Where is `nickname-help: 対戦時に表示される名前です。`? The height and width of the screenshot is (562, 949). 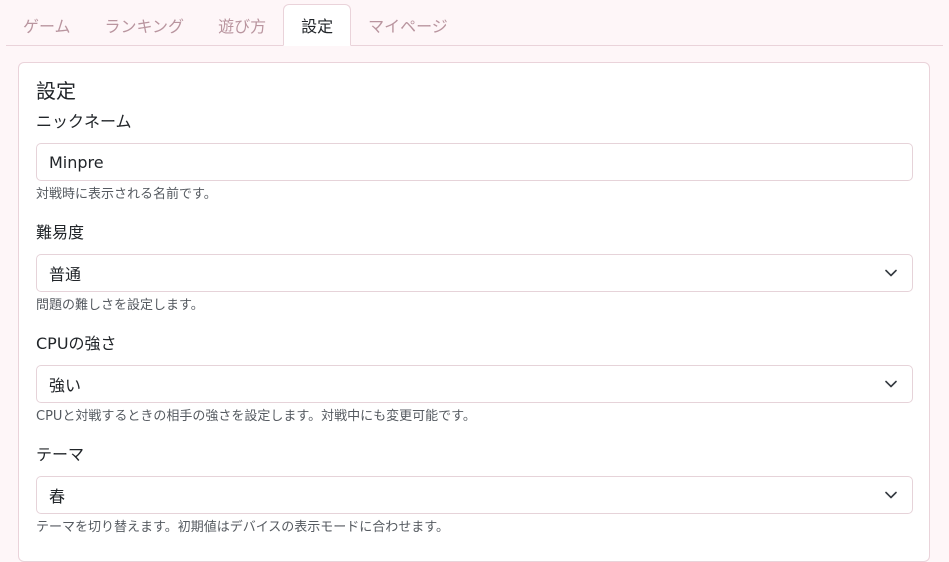 nickname-help: 対戦時に表示される名前です。 is located at coordinates (126, 194).